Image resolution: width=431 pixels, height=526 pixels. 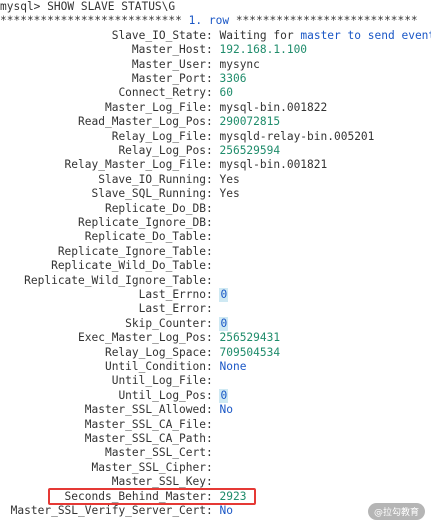 I want to click on watermark: @拉勾教育, so click(x=396, y=511).